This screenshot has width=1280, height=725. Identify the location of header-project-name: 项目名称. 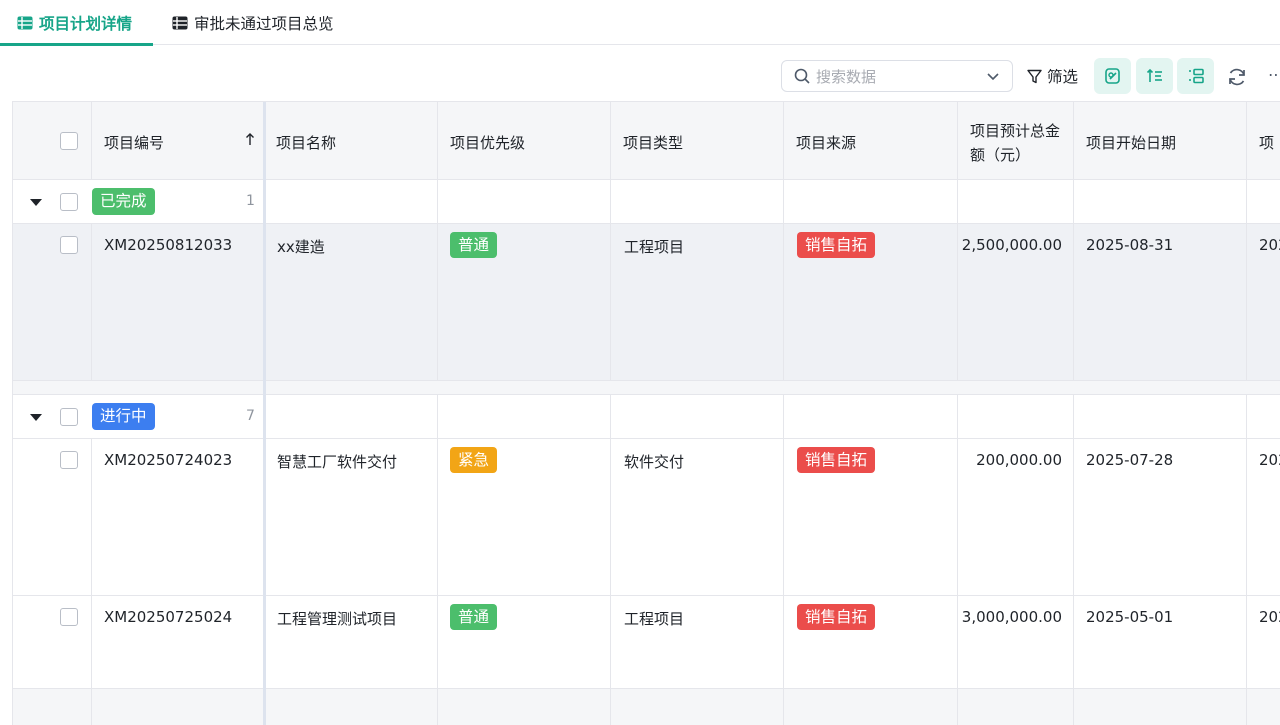
(351, 140).